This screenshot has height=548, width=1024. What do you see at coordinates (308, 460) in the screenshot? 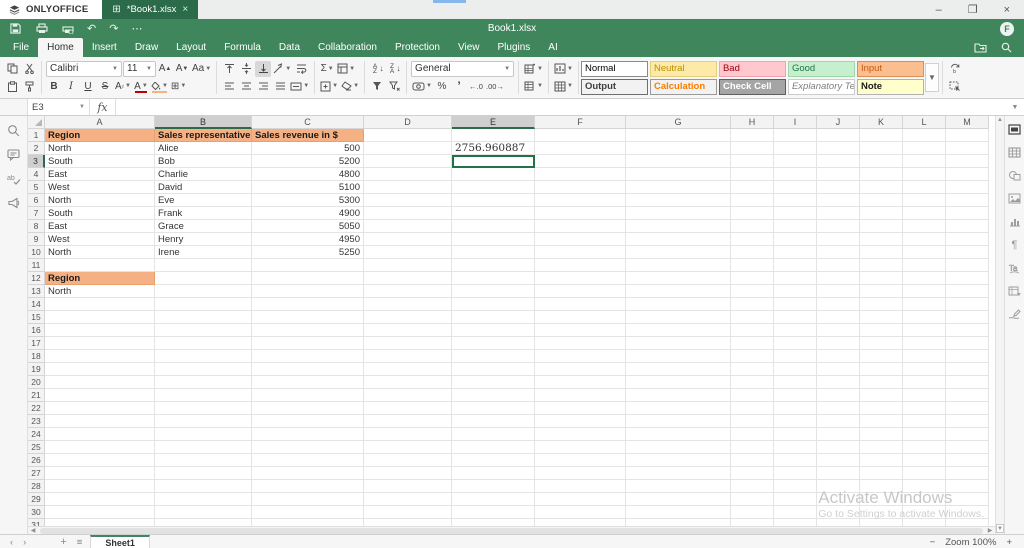
I see `cell-C26` at bounding box center [308, 460].